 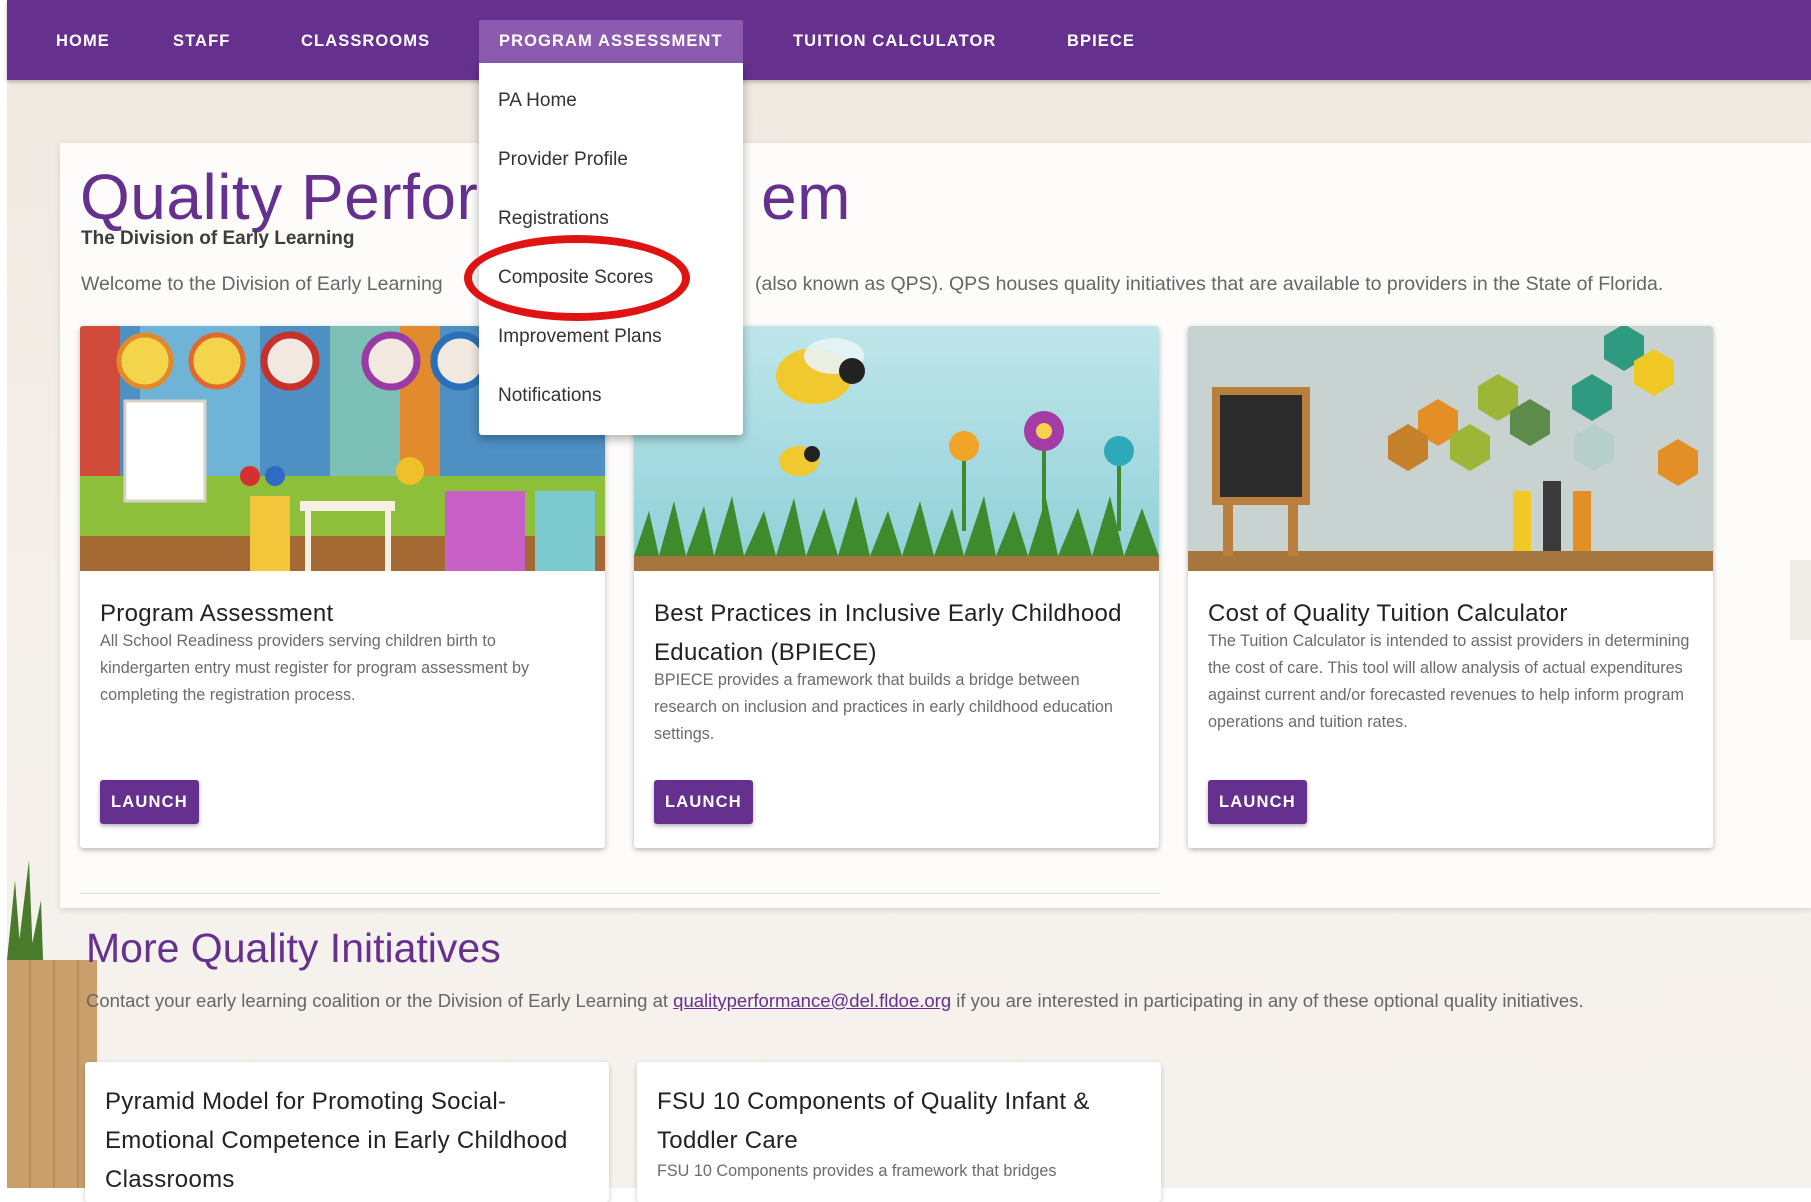 What do you see at coordinates (25, 910) in the screenshot?
I see `background-grass` at bounding box center [25, 910].